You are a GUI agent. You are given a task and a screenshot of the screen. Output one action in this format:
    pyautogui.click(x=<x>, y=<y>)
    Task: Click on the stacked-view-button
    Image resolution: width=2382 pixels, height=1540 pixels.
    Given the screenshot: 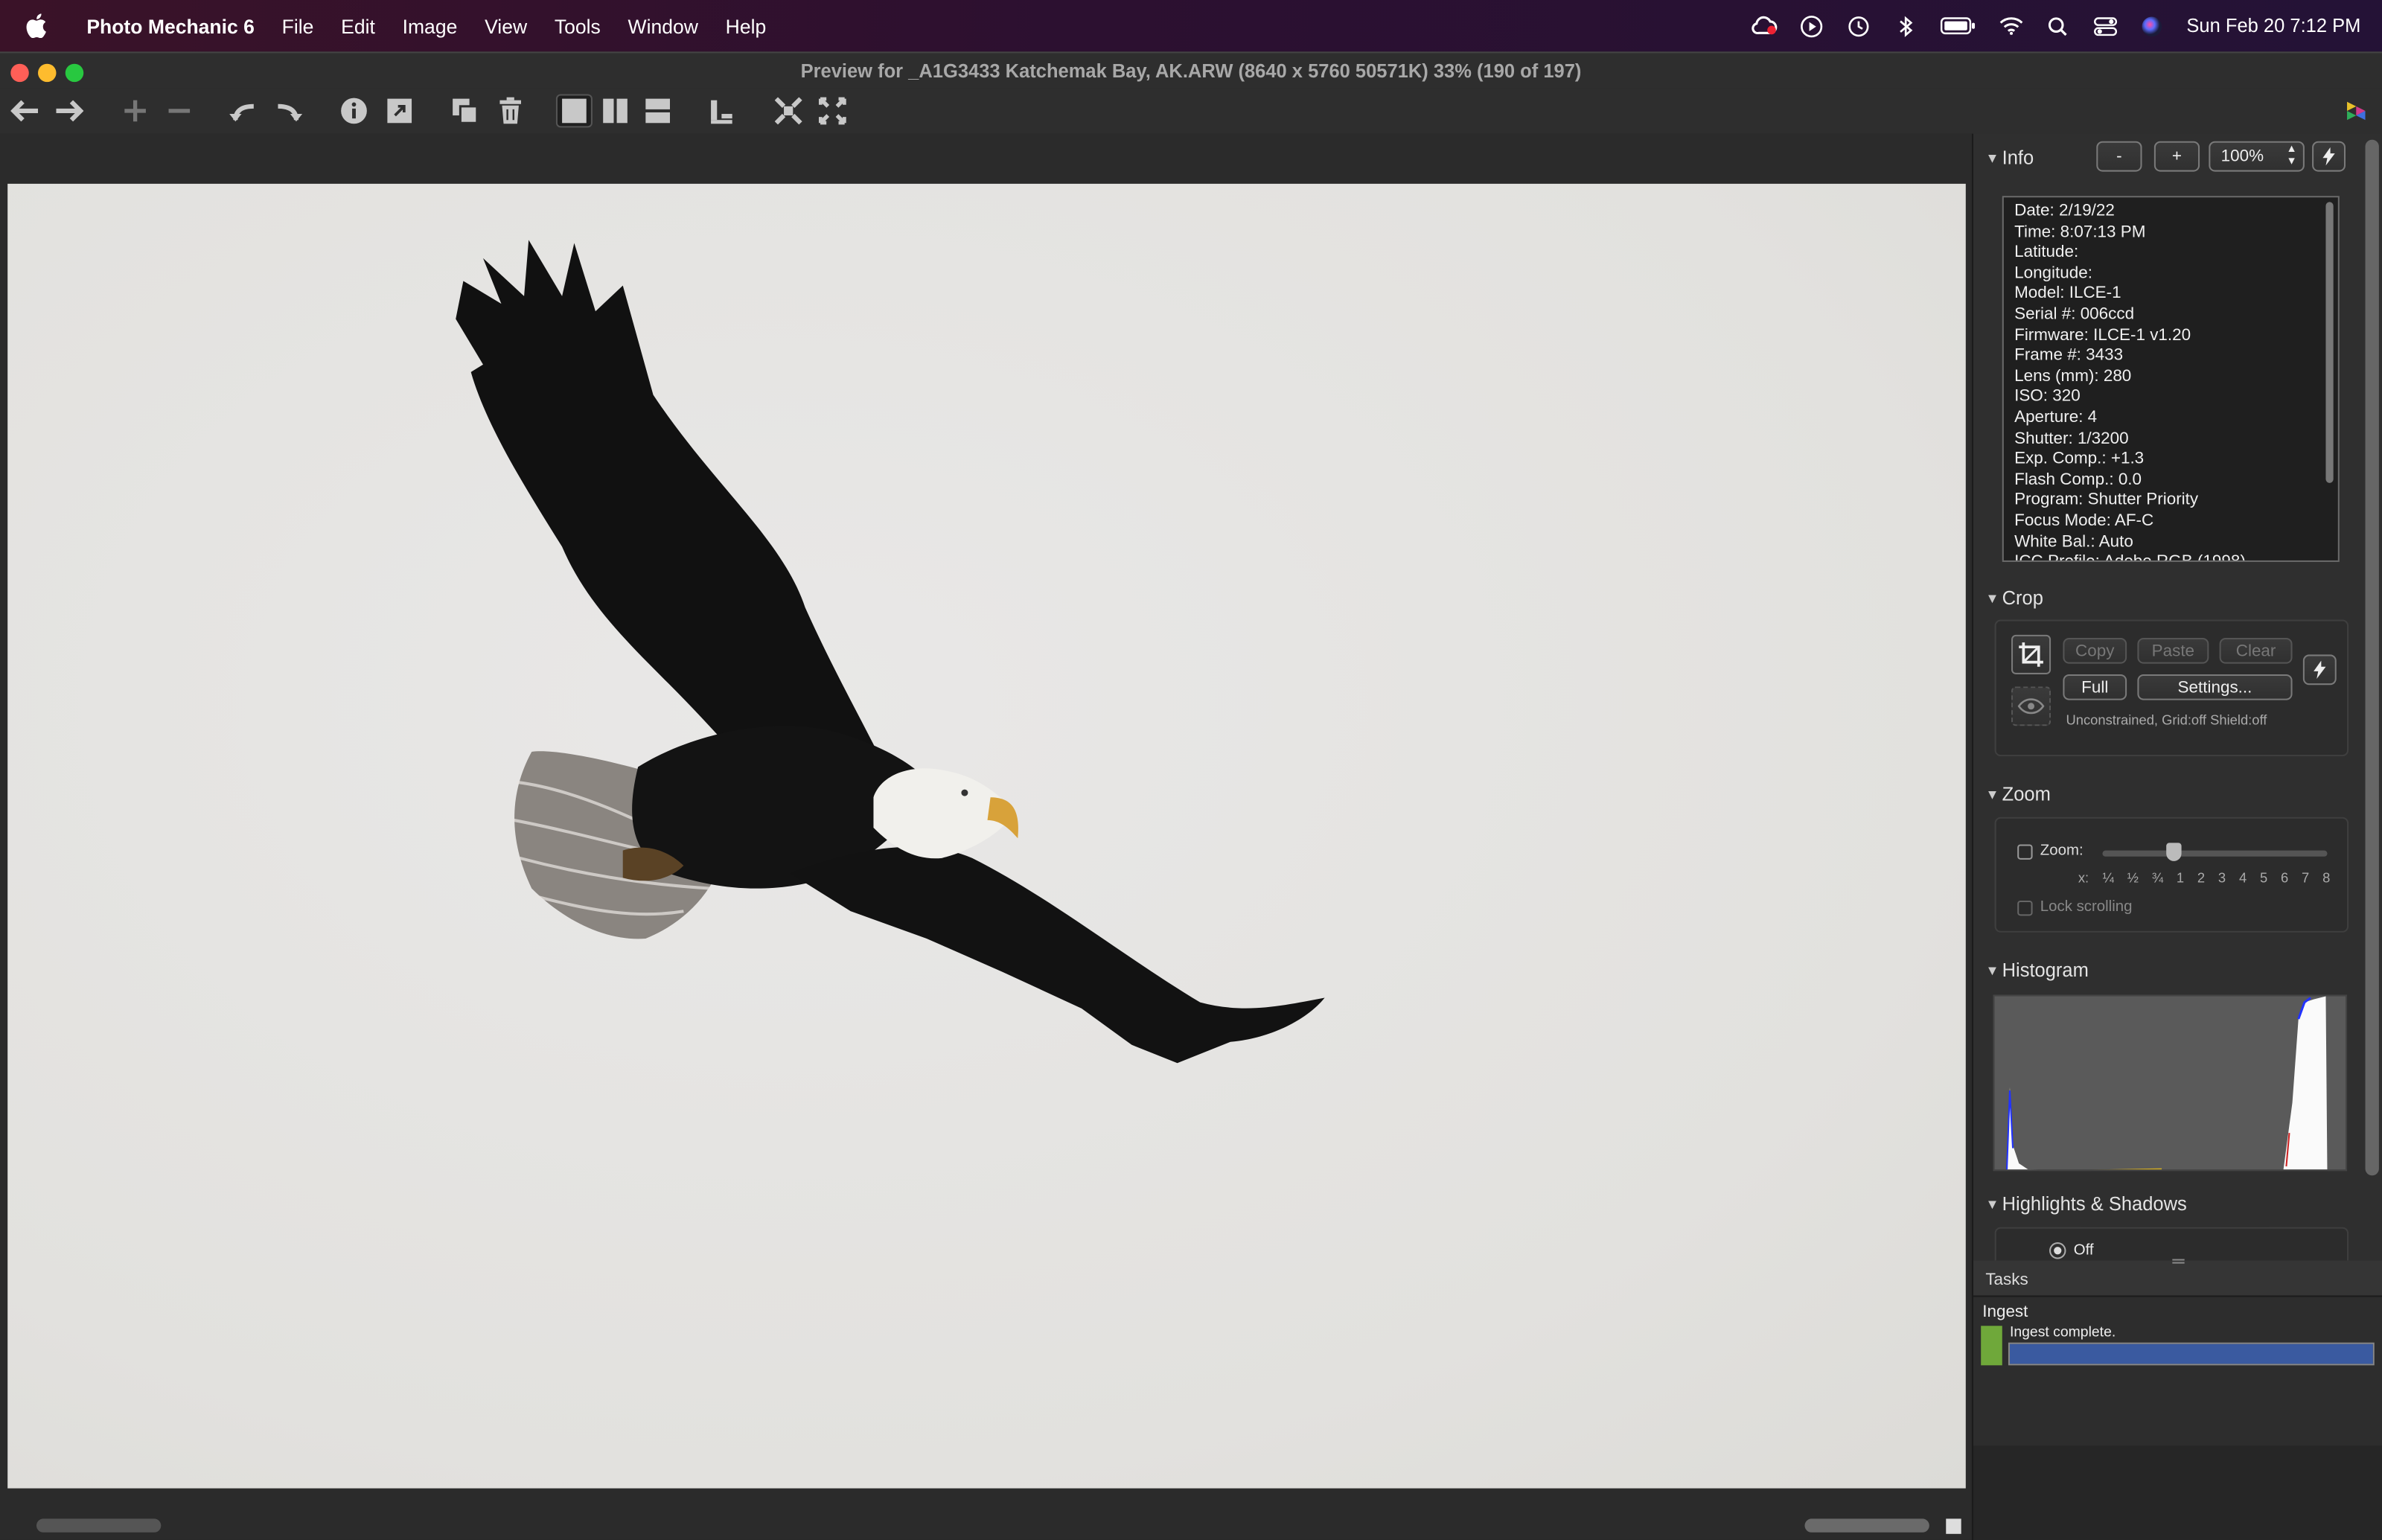 What is the action you would take?
    pyautogui.click(x=657, y=112)
    